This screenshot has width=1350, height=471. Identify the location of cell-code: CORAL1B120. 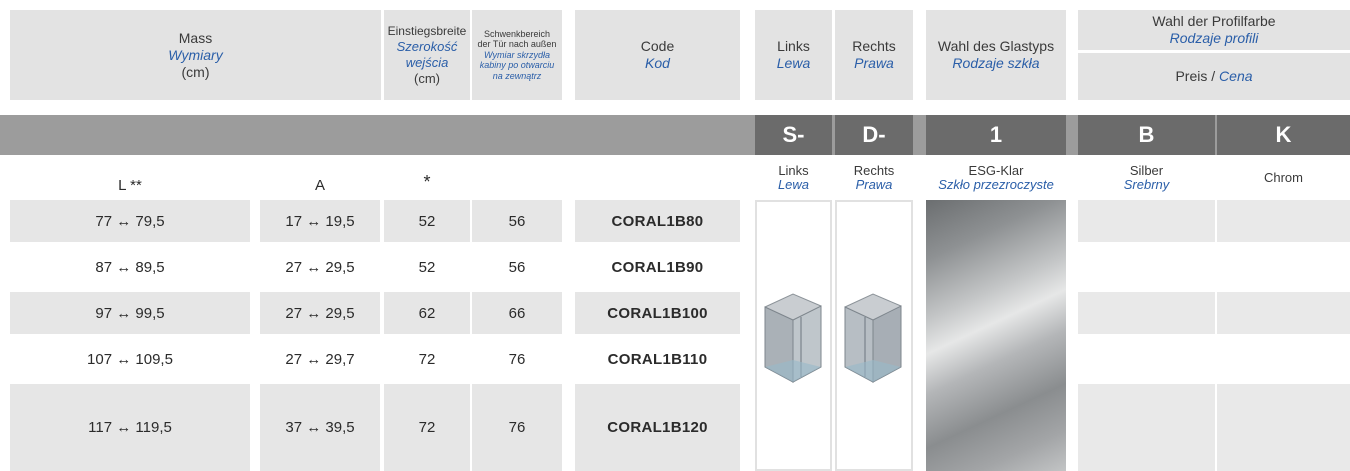
(657, 427).